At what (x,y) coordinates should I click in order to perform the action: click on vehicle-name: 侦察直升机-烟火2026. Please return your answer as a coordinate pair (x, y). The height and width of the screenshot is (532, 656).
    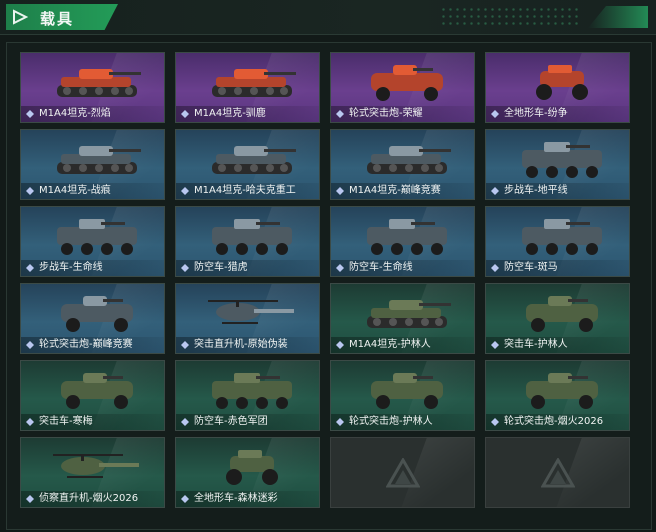
    Looking at the image, I should click on (89, 498).